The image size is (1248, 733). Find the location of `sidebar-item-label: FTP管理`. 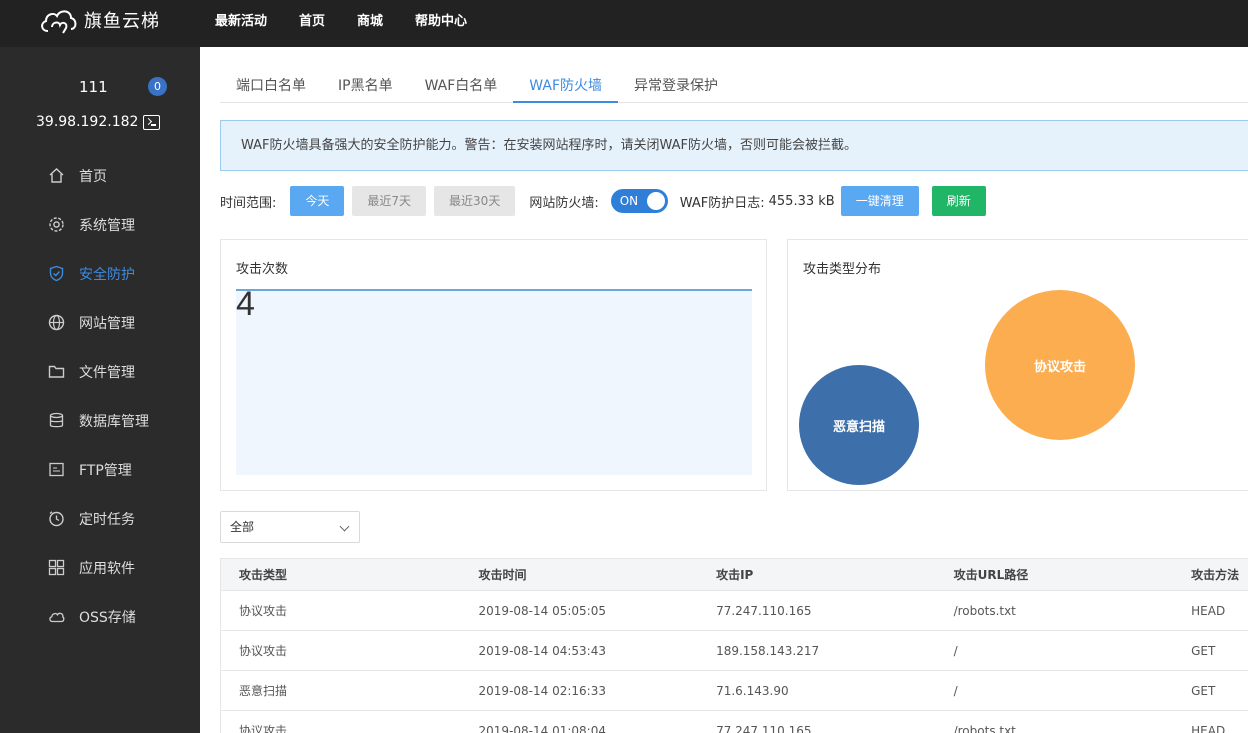

sidebar-item-label: FTP管理 is located at coordinates (105, 470).